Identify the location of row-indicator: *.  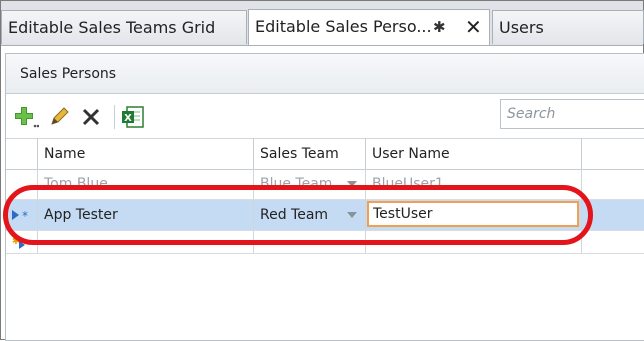
(22, 215).